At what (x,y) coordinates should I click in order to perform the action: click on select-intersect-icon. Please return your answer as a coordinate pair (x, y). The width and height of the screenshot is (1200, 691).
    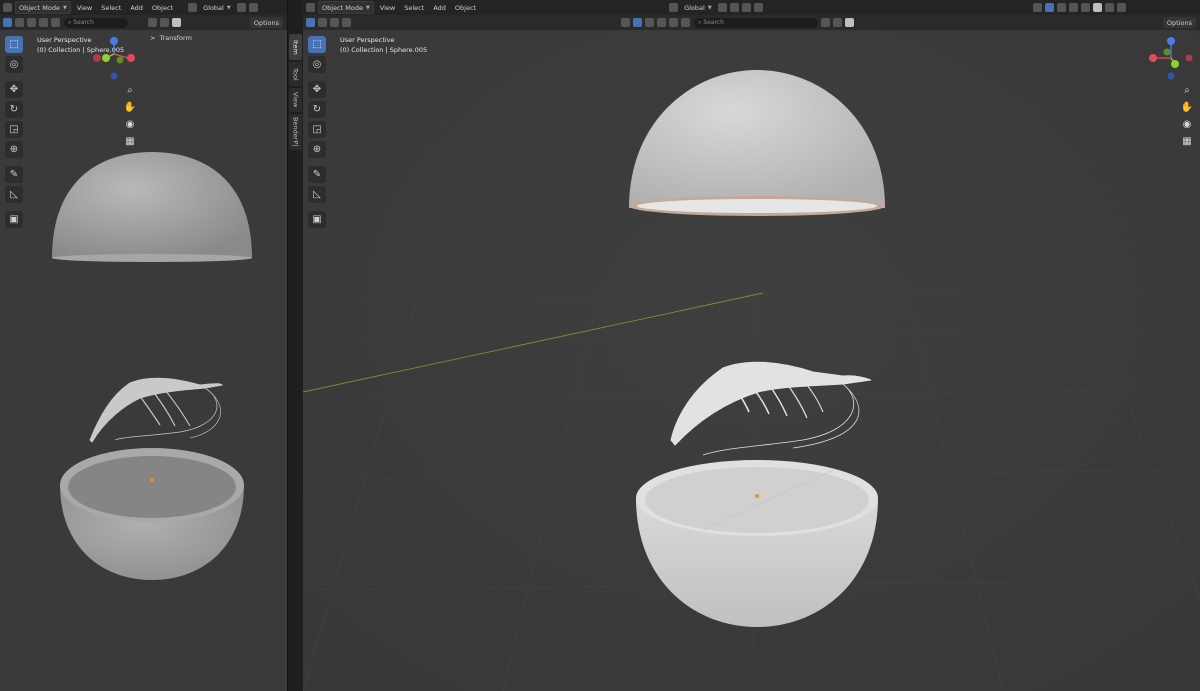
    Looking at the image, I should click on (55, 22).